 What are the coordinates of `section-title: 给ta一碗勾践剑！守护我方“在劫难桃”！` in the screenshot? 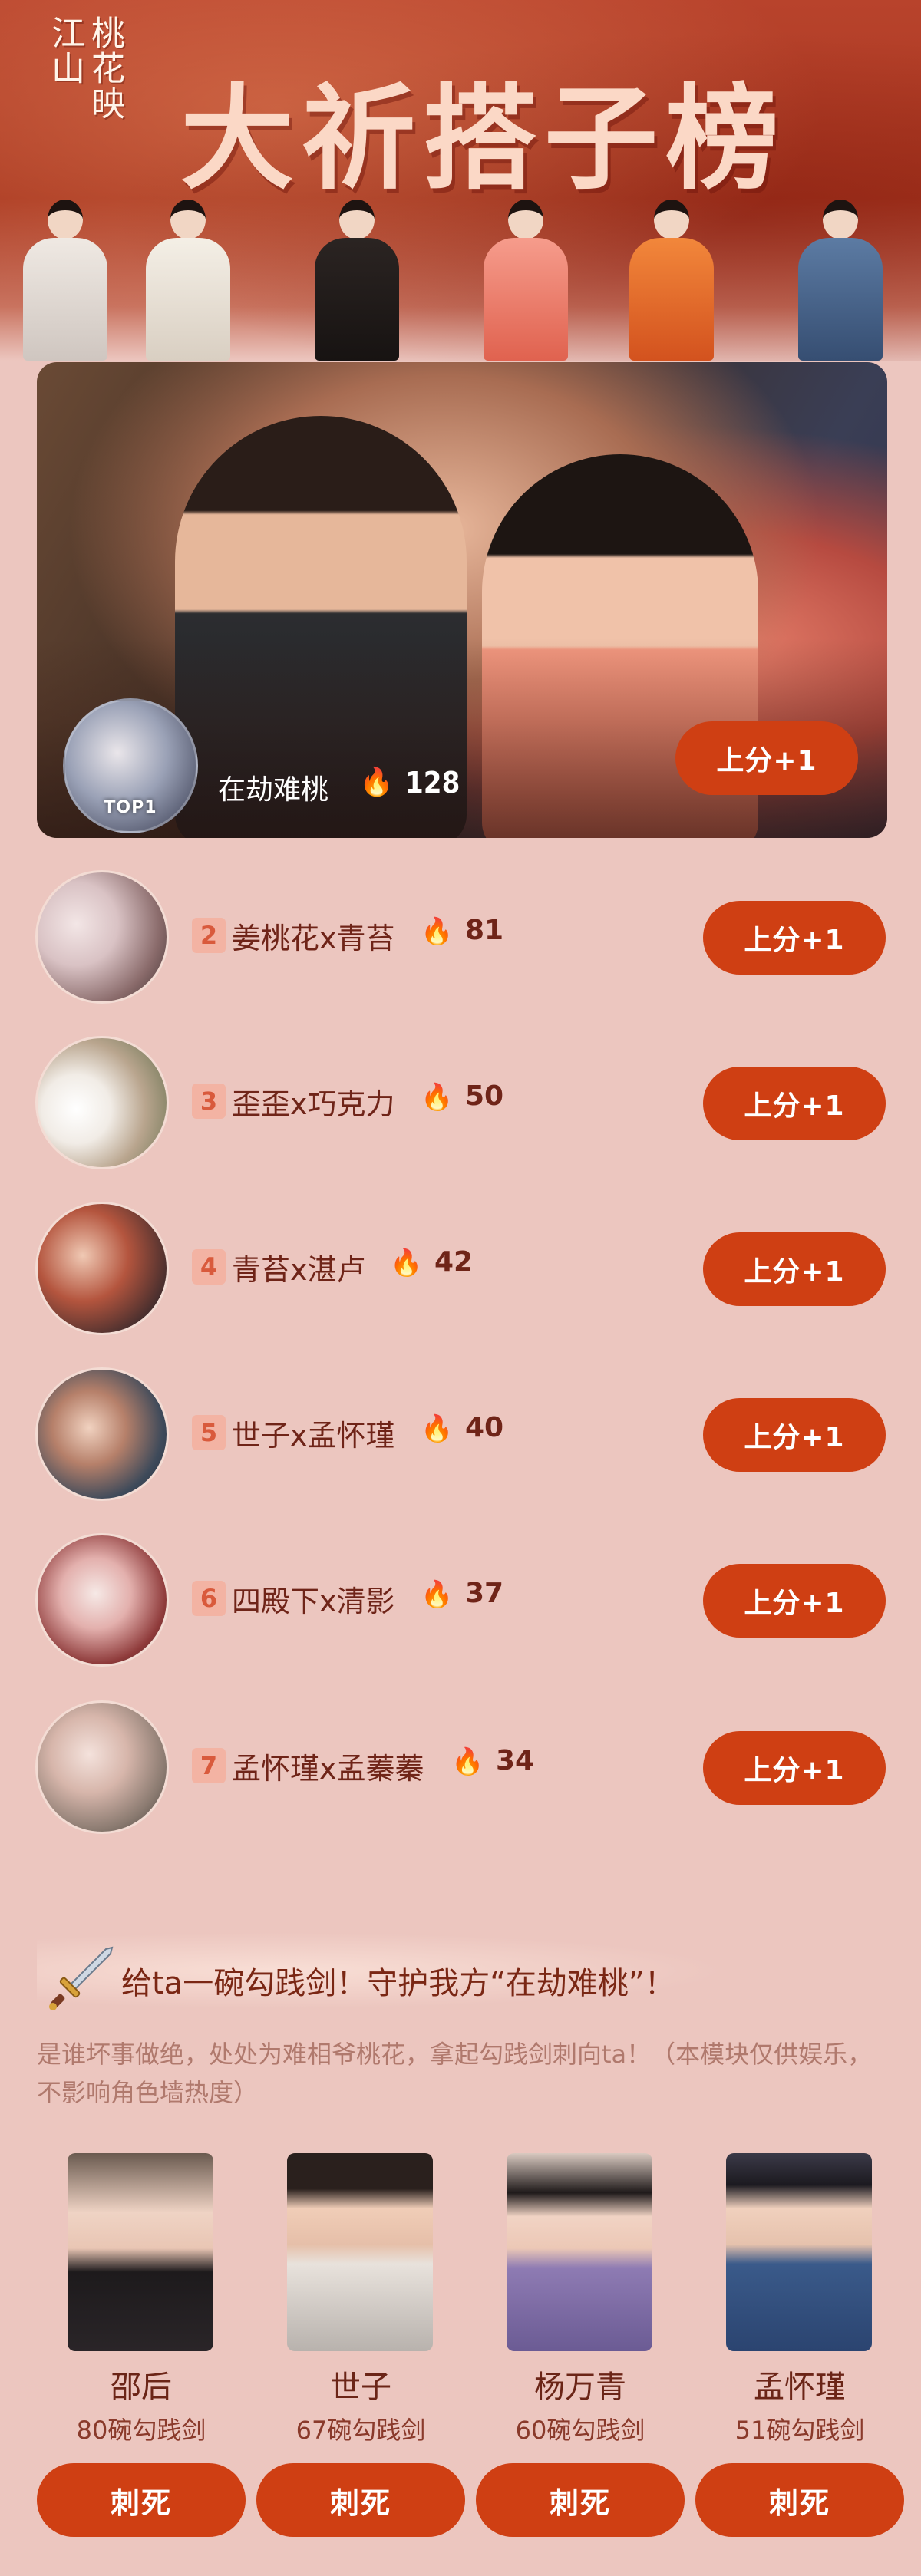 It's located at (398, 1983).